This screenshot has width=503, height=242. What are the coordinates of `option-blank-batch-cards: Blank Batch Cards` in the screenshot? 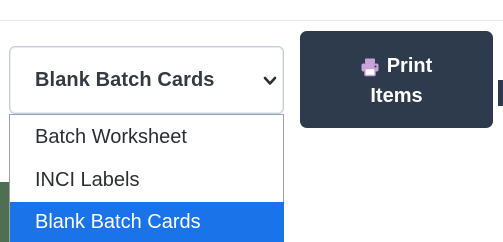 It's located at (147, 222).